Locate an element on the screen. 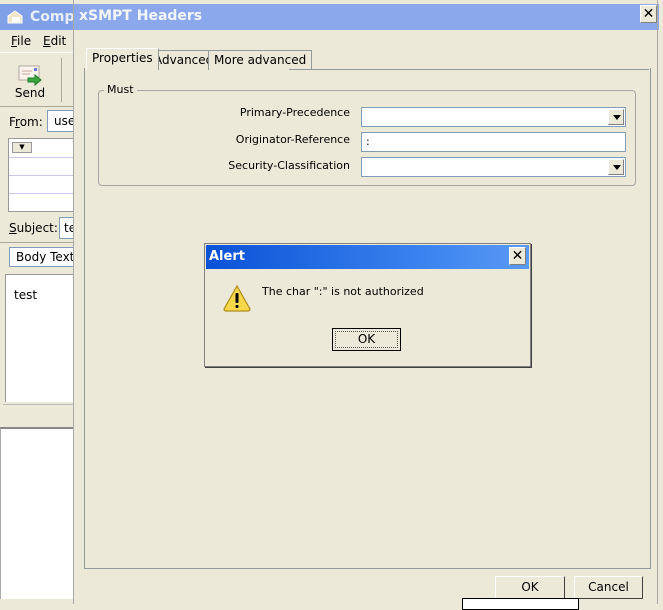  send-icon is located at coordinates (30, 75).